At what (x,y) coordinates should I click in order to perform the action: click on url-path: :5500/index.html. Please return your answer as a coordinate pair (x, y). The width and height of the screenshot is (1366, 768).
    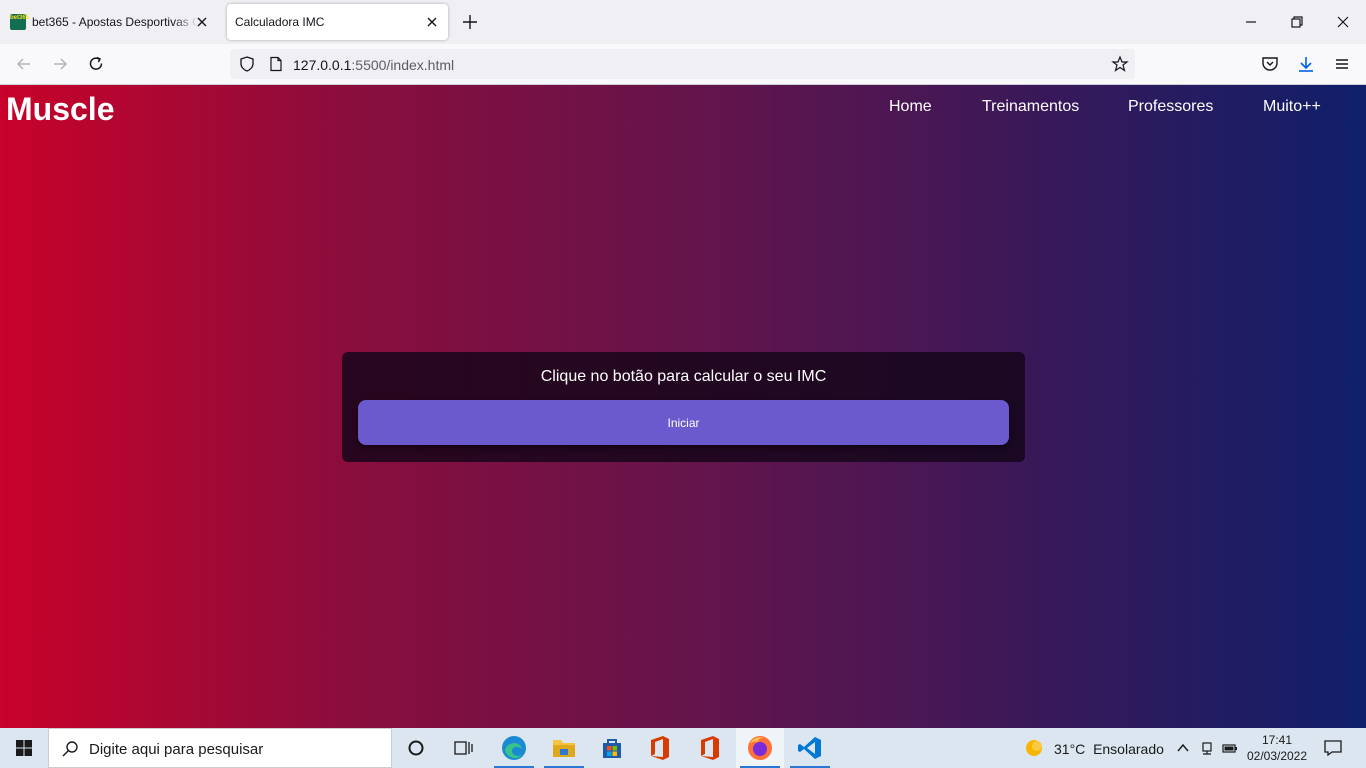
    Looking at the image, I should click on (403, 65).